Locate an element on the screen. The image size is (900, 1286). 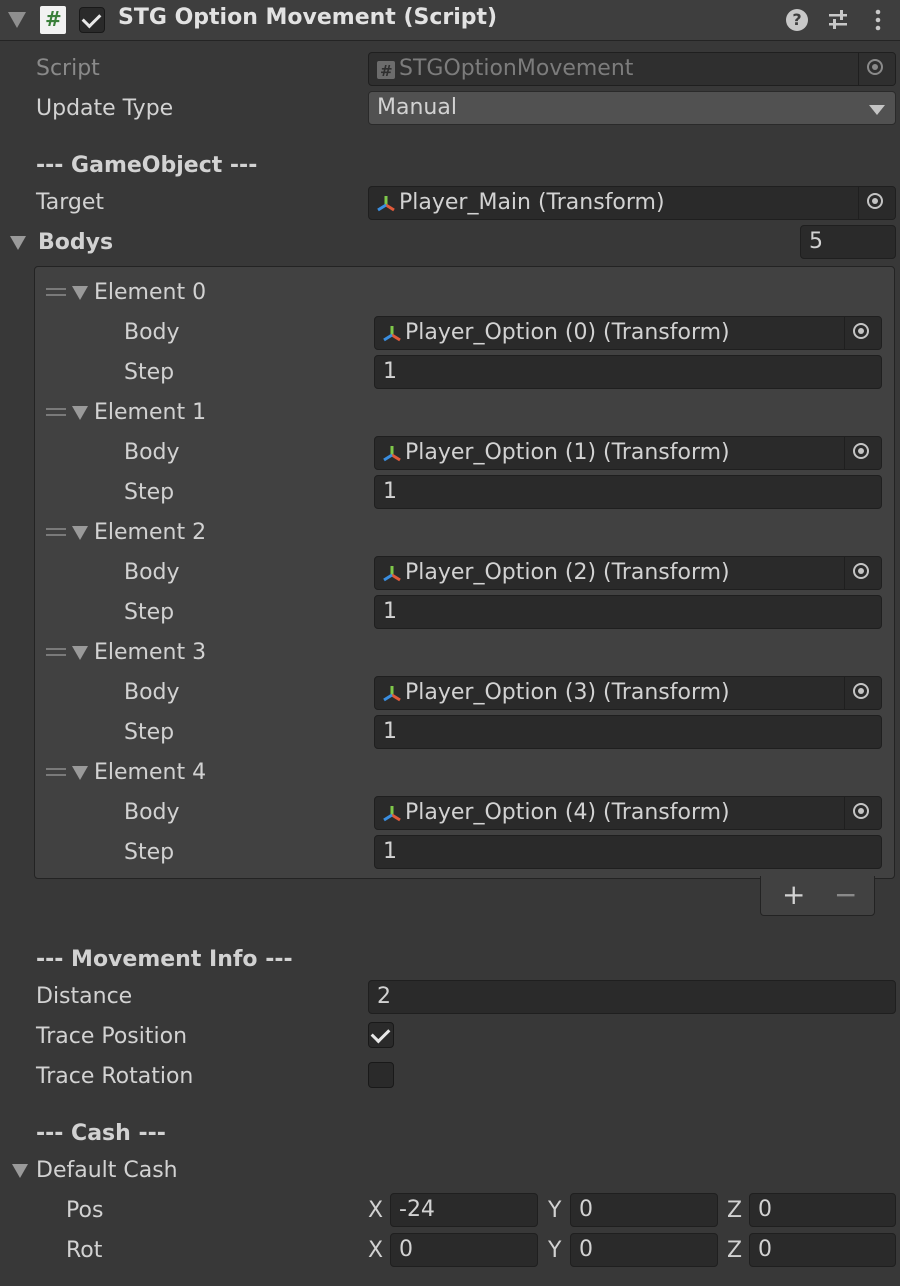
trace-position-checkbox is located at coordinates (381, 1035).